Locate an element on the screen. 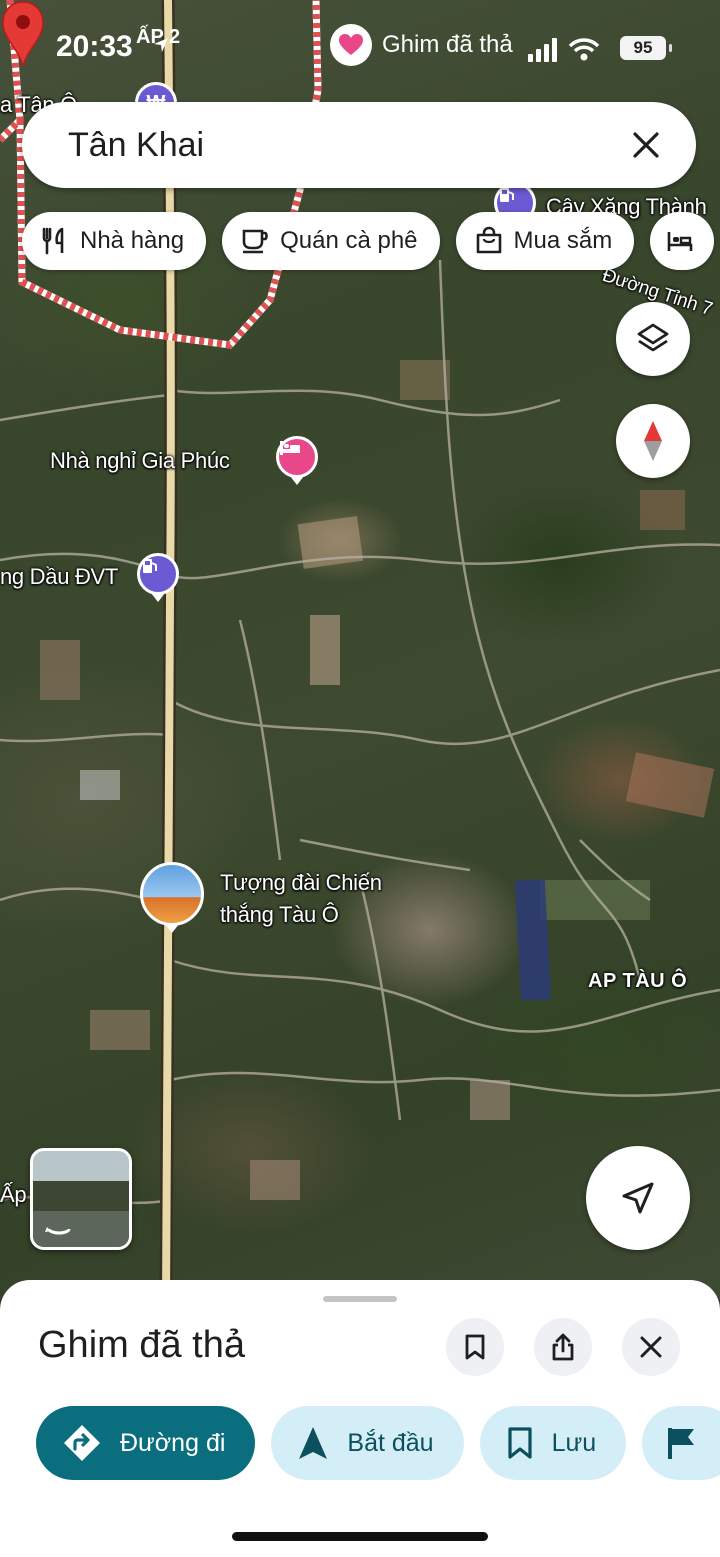  motel-poi-icon is located at coordinates (297, 460).